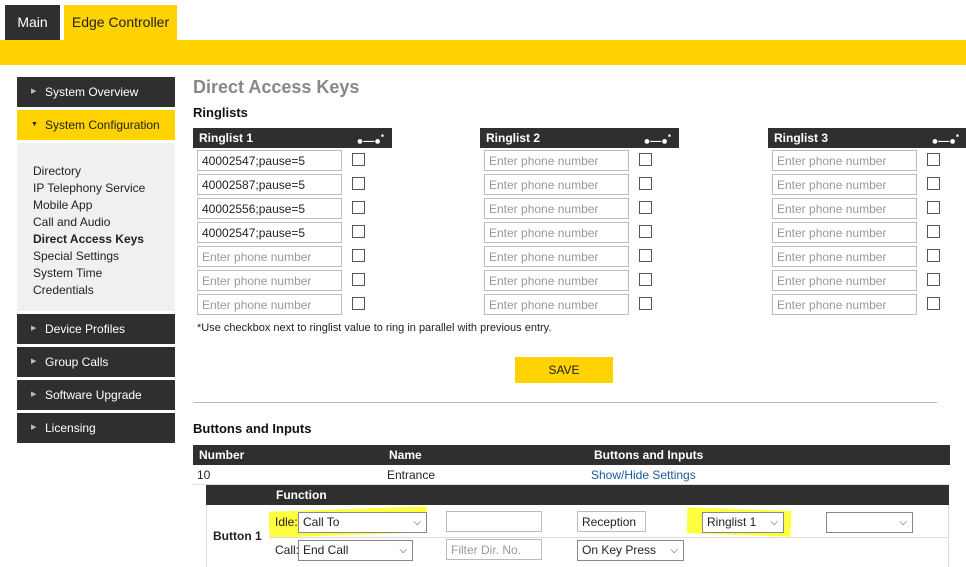 The image size is (966, 567). I want to click on sidebar-item-group-calls: ▶ Group Calls, so click(96, 362).